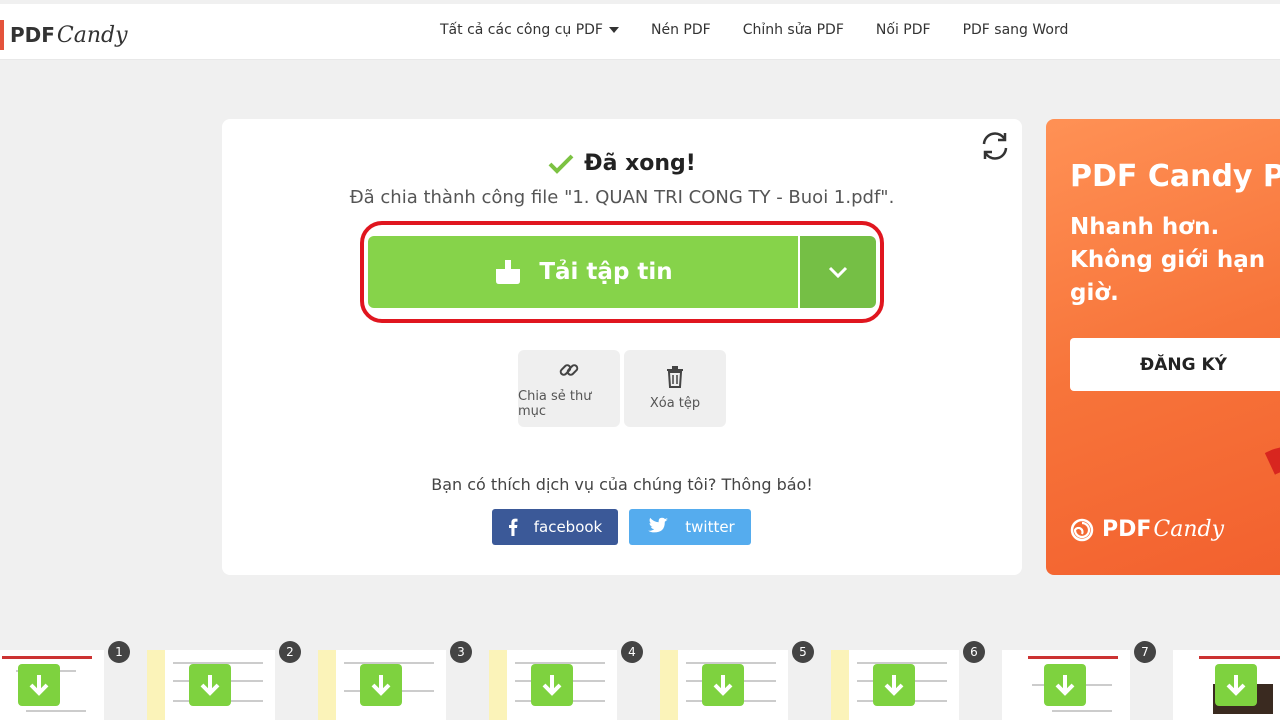  What do you see at coordinates (569, 369) in the screenshot?
I see `link-icon` at bounding box center [569, 369].